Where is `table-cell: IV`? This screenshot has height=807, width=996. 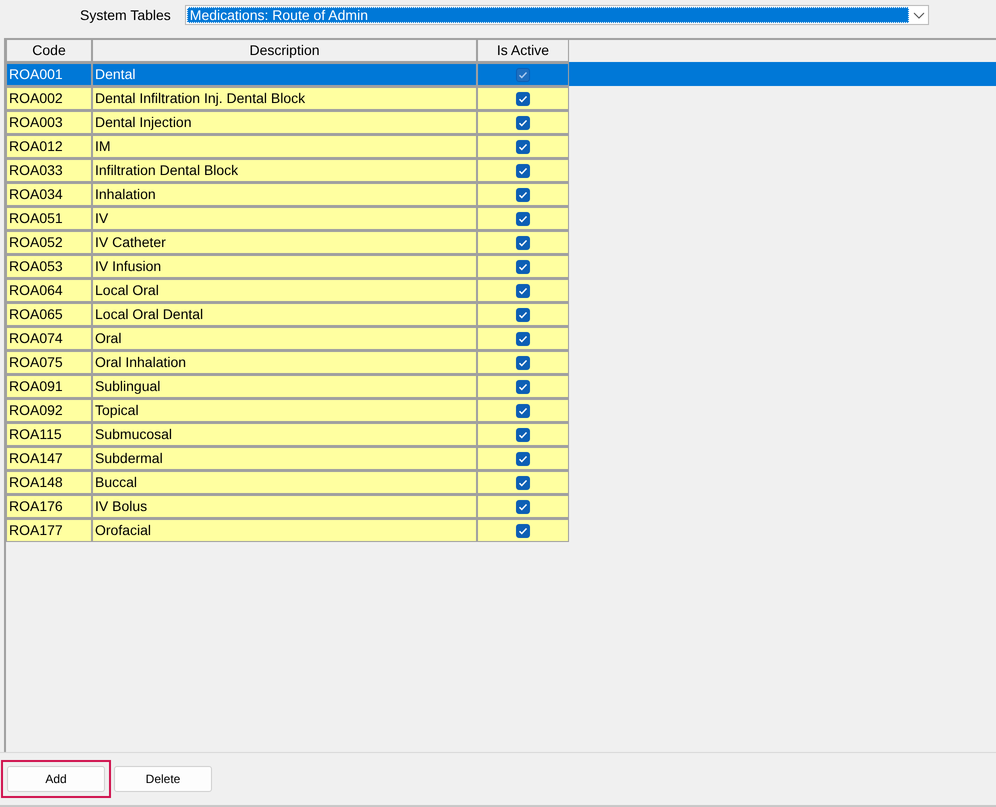 table-cell: IV is located at coordinates (284, 218).